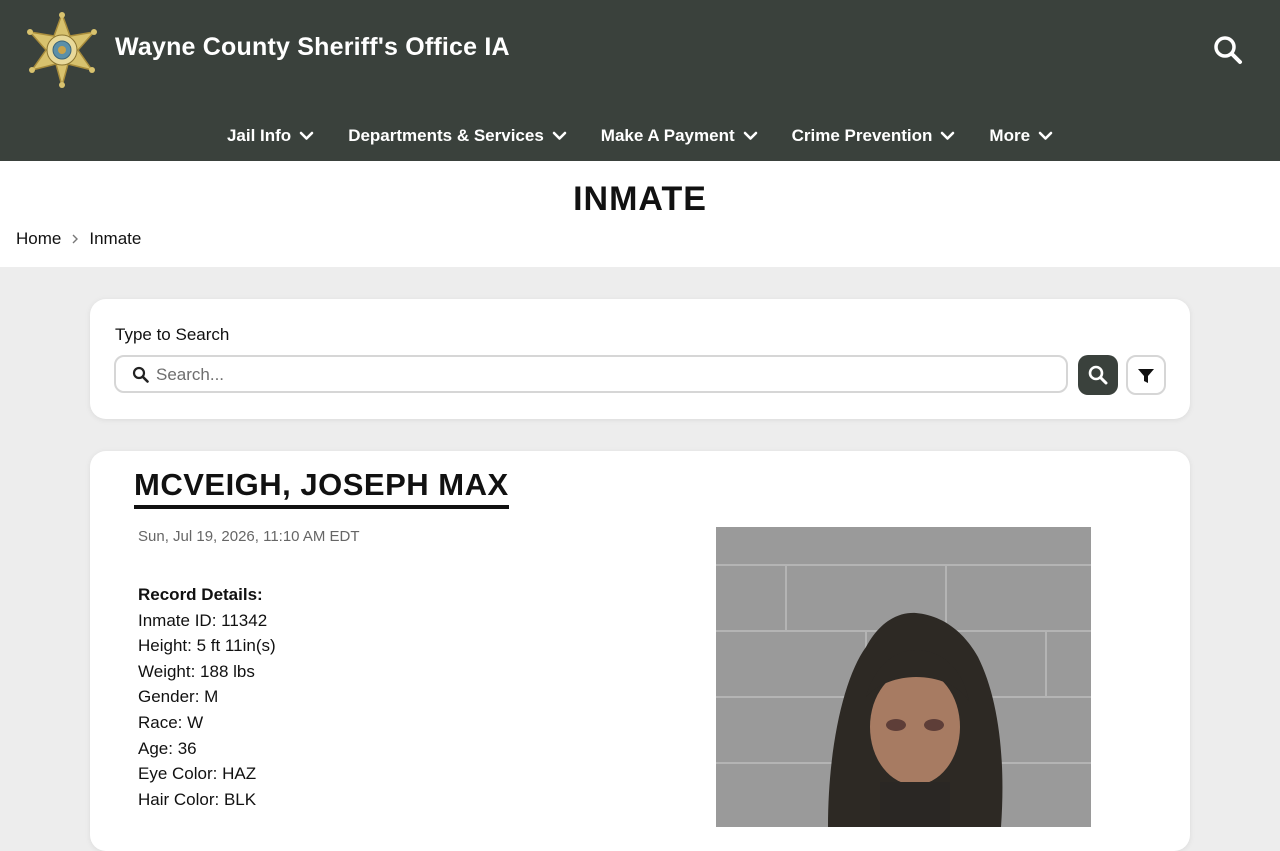 Image resolution: width=1280 pixels, height=851 pixels. I want to click on nav-item-departments-services: Departments & Services, so click(457, 136).